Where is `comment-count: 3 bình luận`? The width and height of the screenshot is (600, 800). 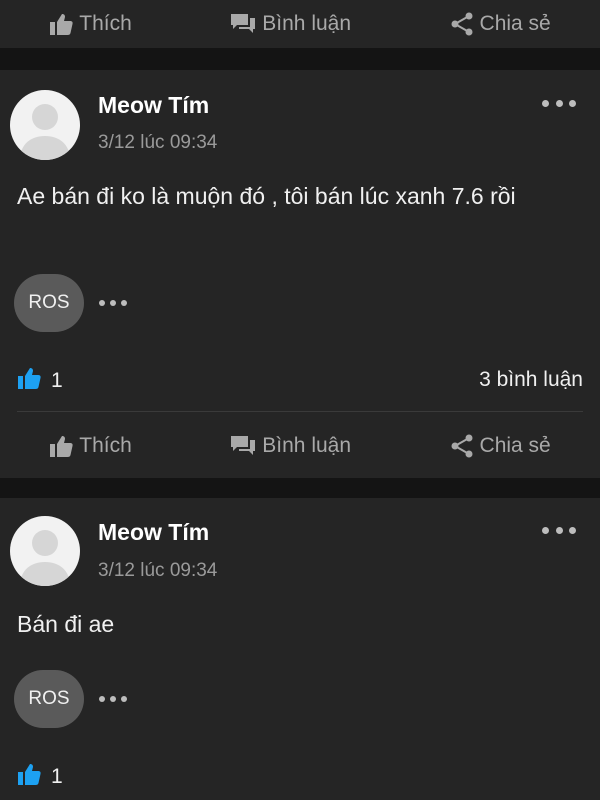 comment-count: 3 bình luận is located at coordinates (531, 380).